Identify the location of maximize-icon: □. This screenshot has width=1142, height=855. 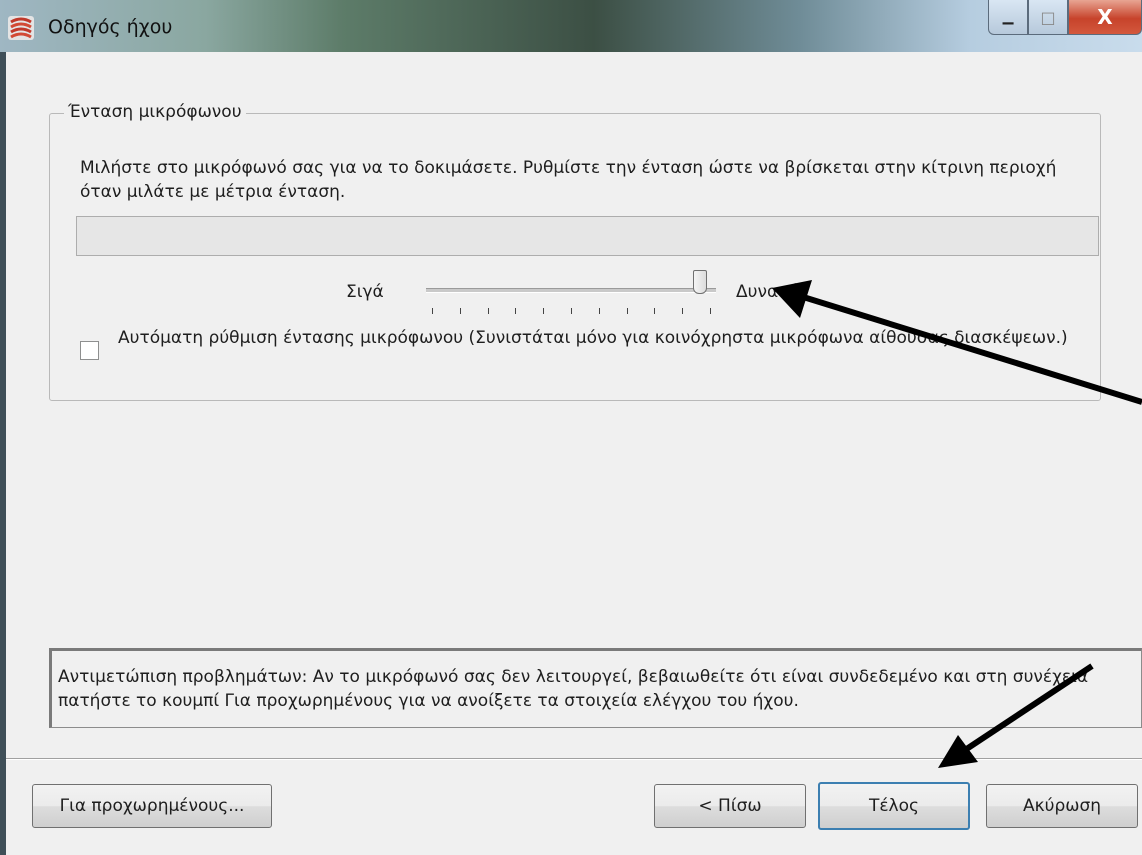
(1048, 17).